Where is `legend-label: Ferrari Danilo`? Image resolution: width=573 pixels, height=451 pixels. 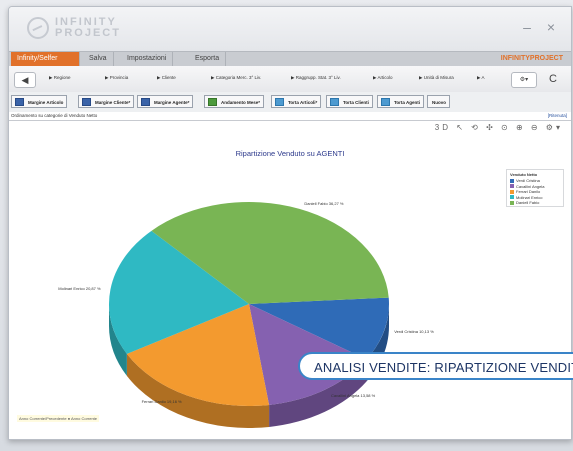 legend-label: Ferrari Danilo is located at coordinates (528, 191).